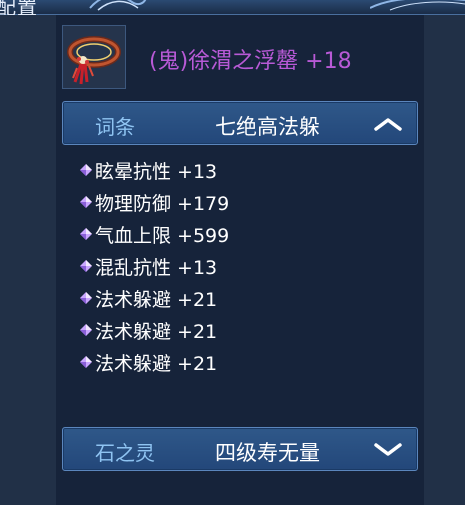 The height and width of the screenshot is (505, 465). What do you see at coordinates (417, 5) in the screenshot?
I see `title-ornament-right-icon` at bounding box center [417, 5].